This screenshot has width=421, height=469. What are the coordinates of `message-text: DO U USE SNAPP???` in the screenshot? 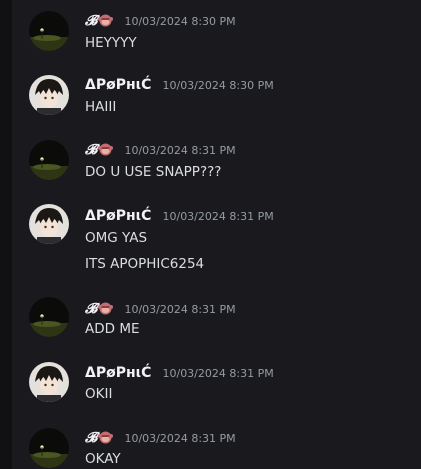 It's located at (153, 172).